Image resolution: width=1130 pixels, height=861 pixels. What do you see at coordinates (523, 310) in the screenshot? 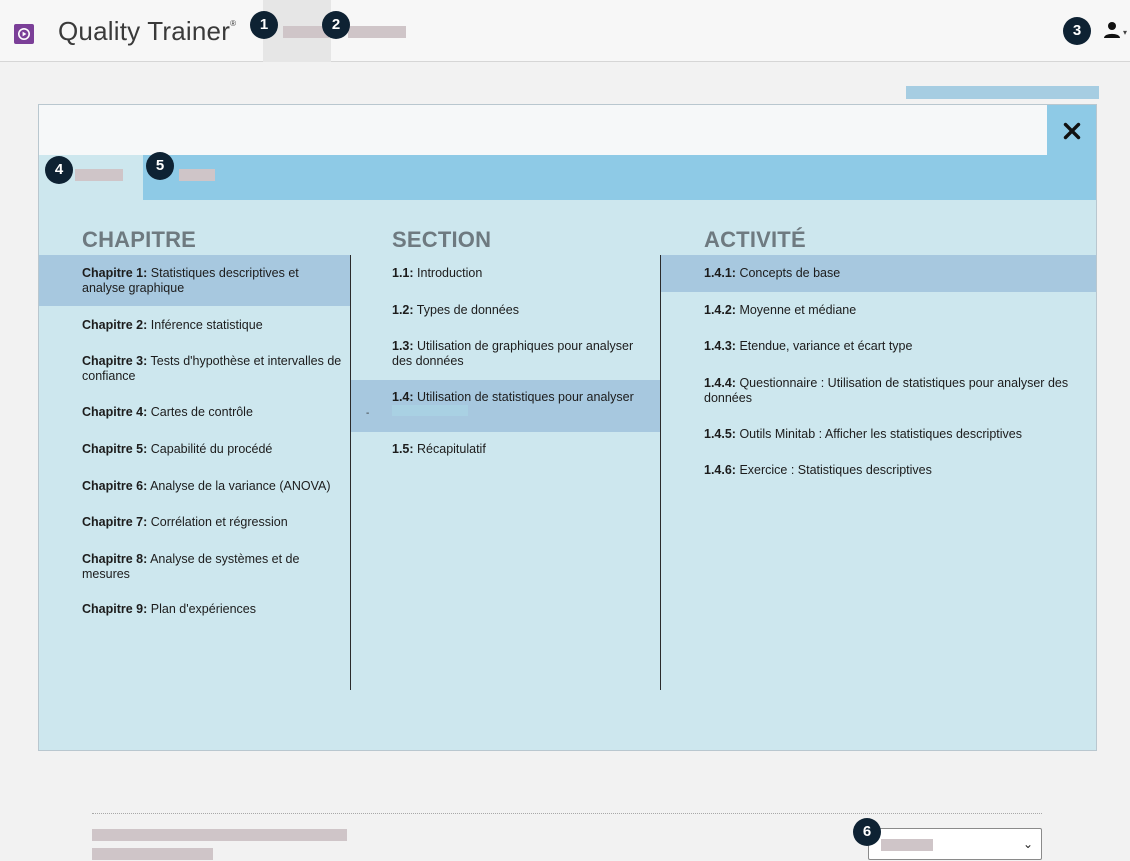
I see `section-item-1-2: 1.2: Types de données` at bounding box center [523, 310].